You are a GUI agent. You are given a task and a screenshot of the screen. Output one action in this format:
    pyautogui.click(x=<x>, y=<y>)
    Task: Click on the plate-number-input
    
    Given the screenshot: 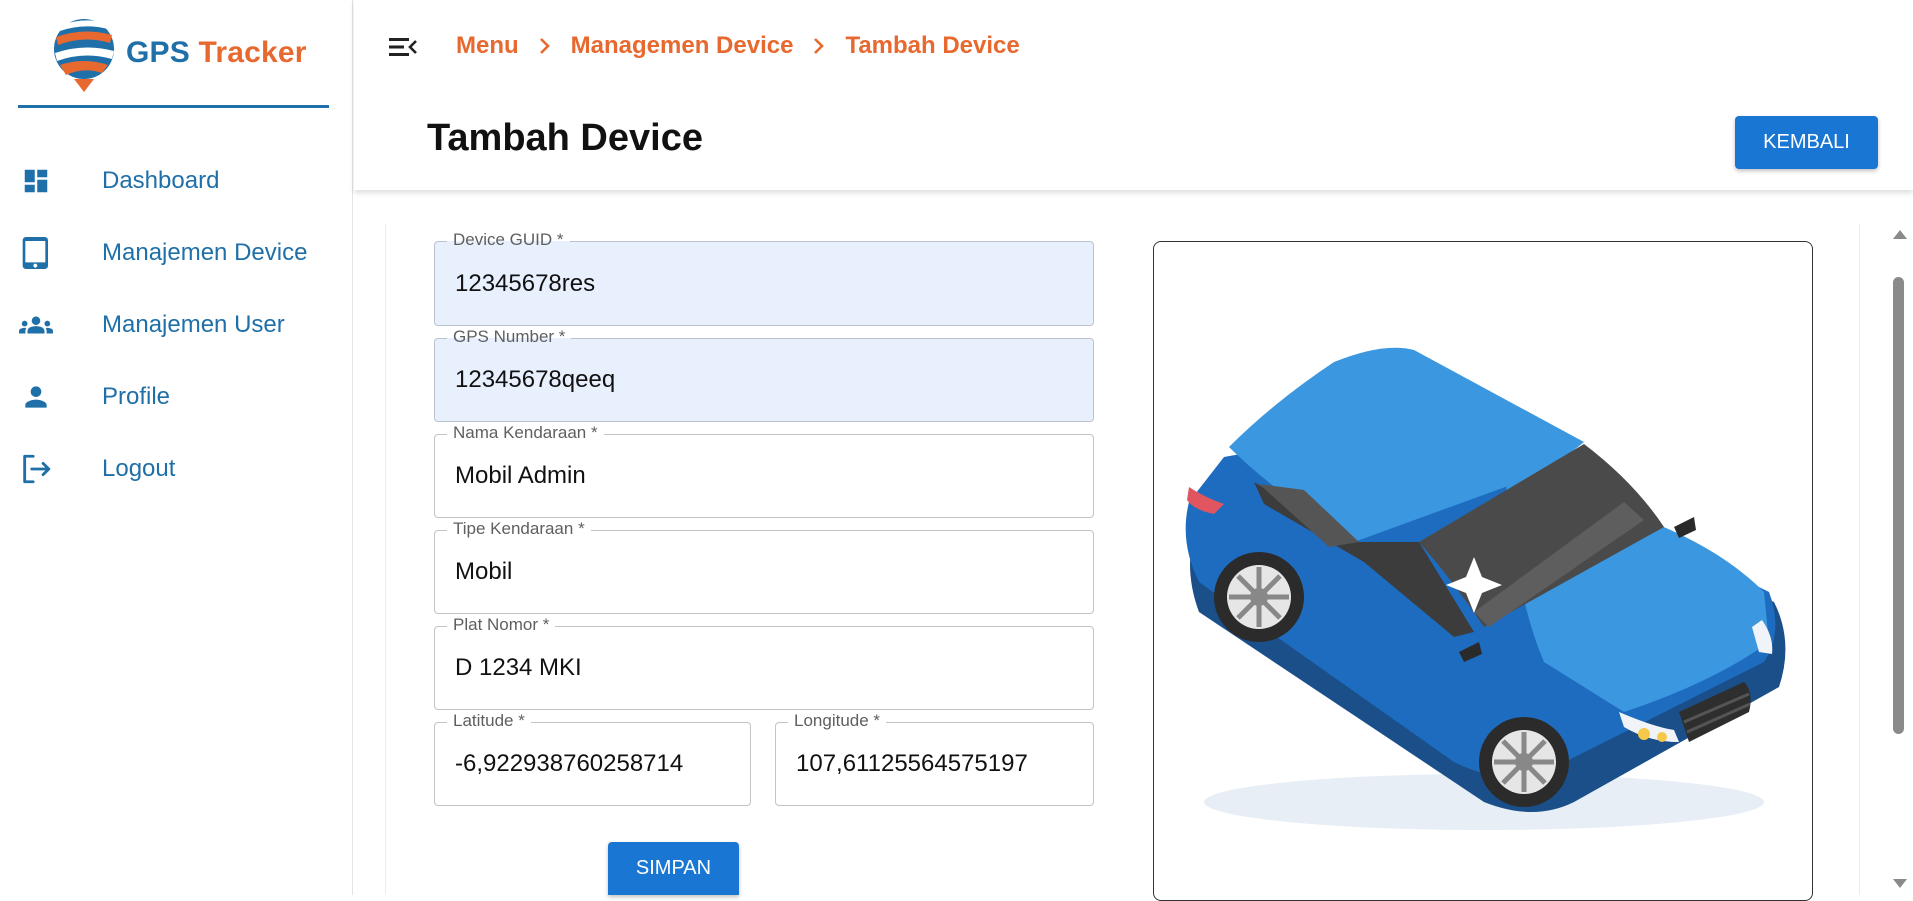 What is the action you would take?
    pyautogui.click(x=764, y=668)
    